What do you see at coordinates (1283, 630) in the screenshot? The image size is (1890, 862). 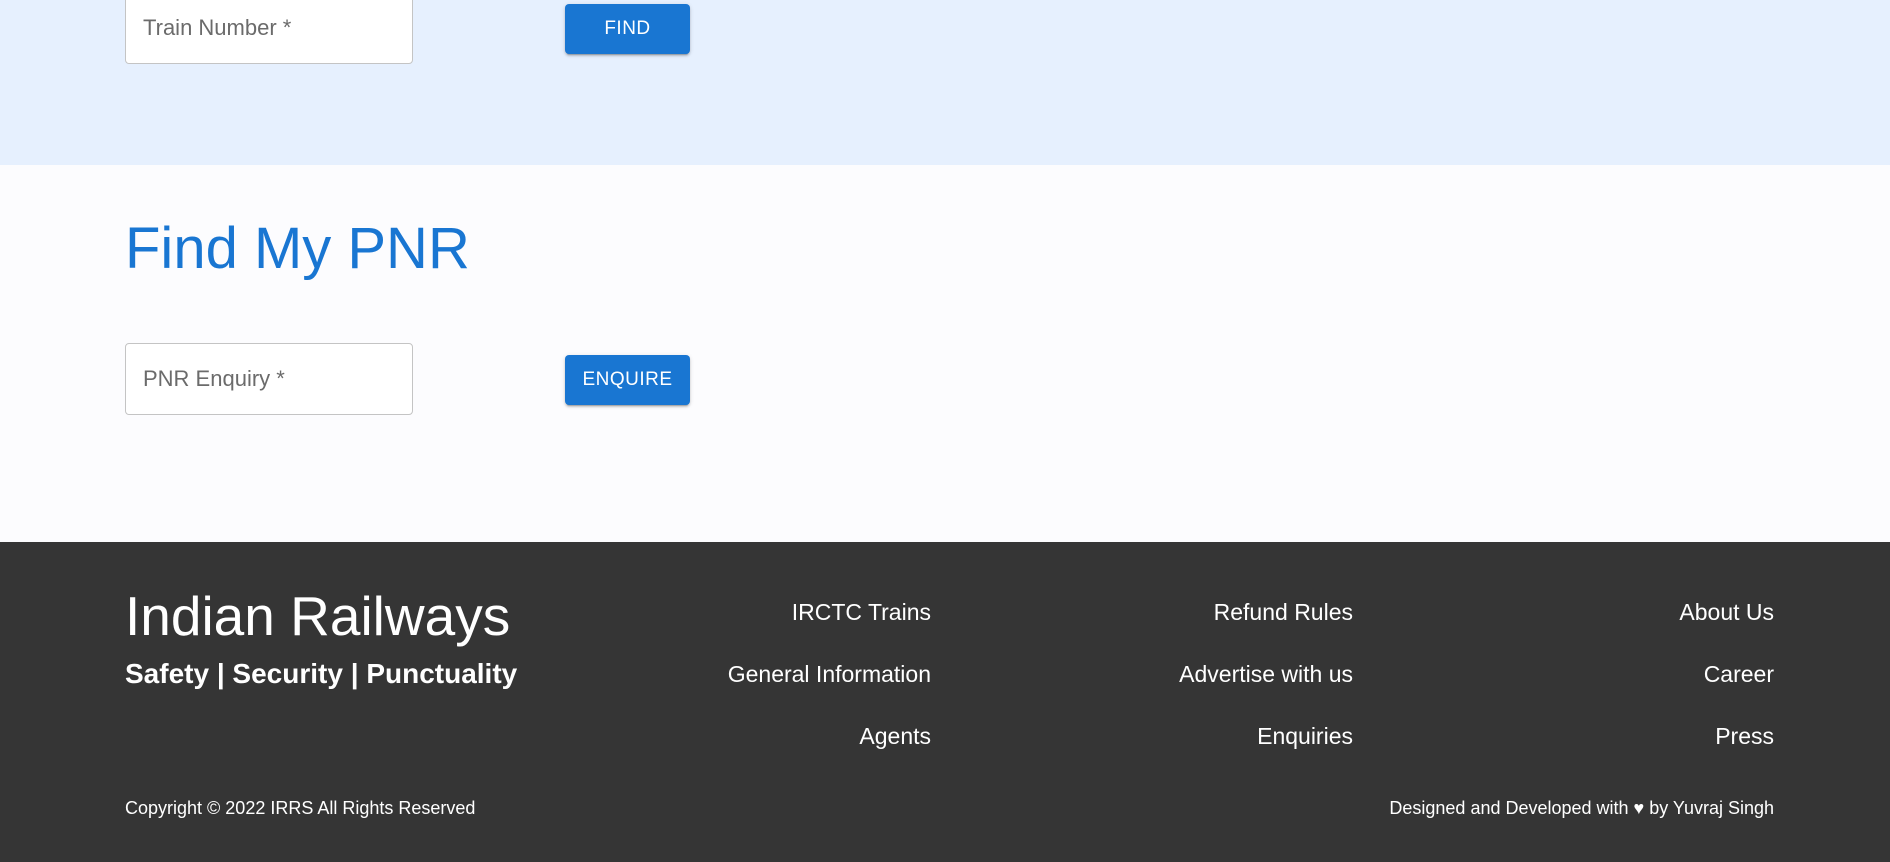 I see `footer-link-refund-rules: Refund Rules` at bounding box center [1283, 630].